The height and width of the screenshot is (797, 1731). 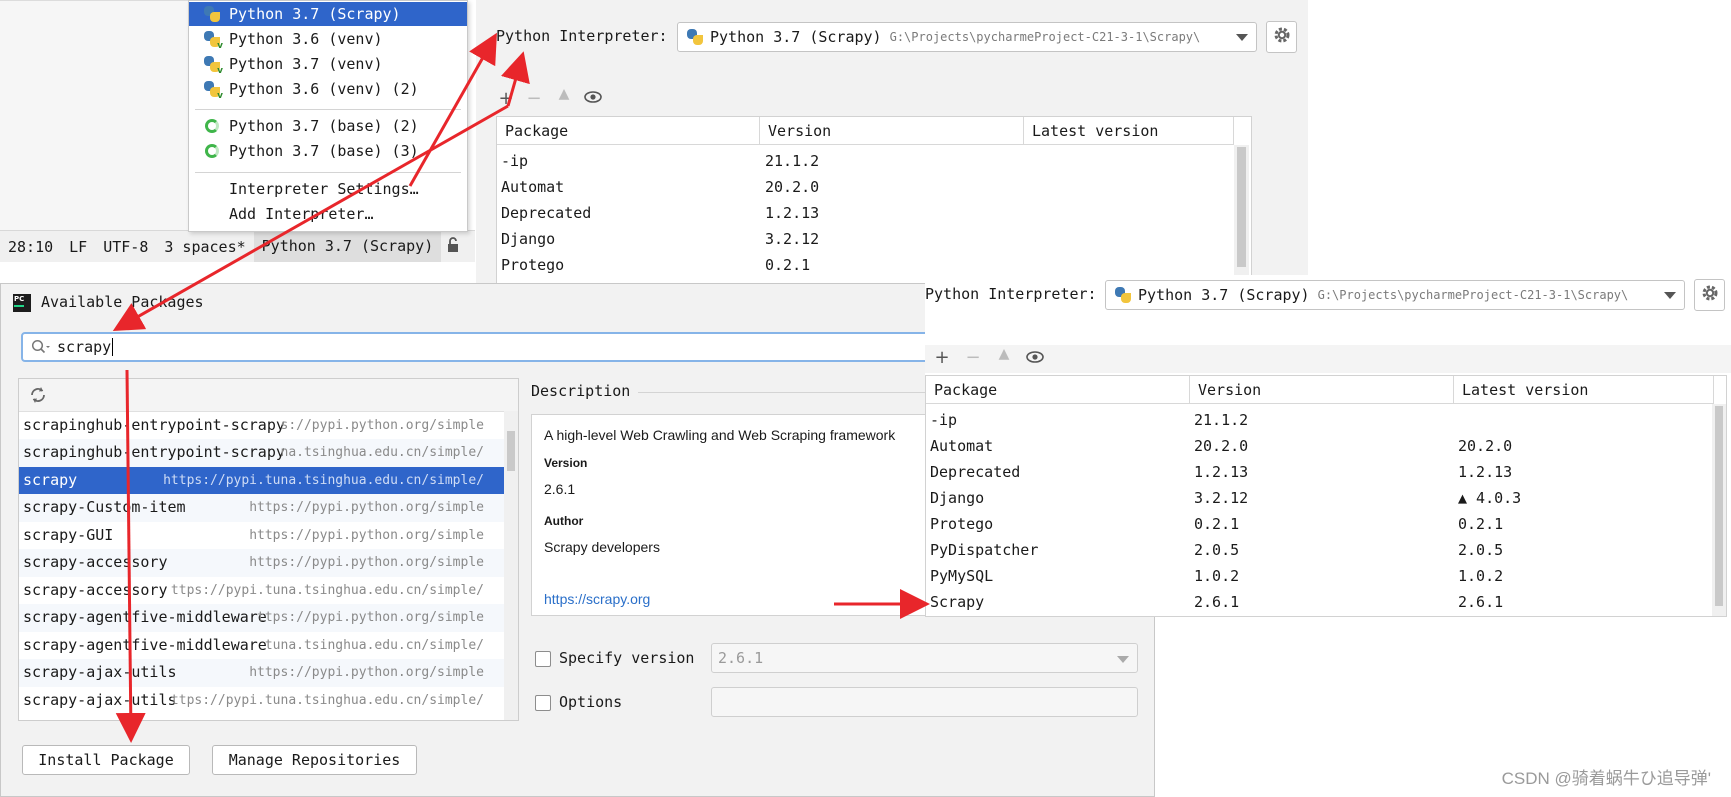 What do you see at coordinates (874, 187) in the screenshot?
I see `table-row: Automat 20.2.0` at bounding box center [874, 187].